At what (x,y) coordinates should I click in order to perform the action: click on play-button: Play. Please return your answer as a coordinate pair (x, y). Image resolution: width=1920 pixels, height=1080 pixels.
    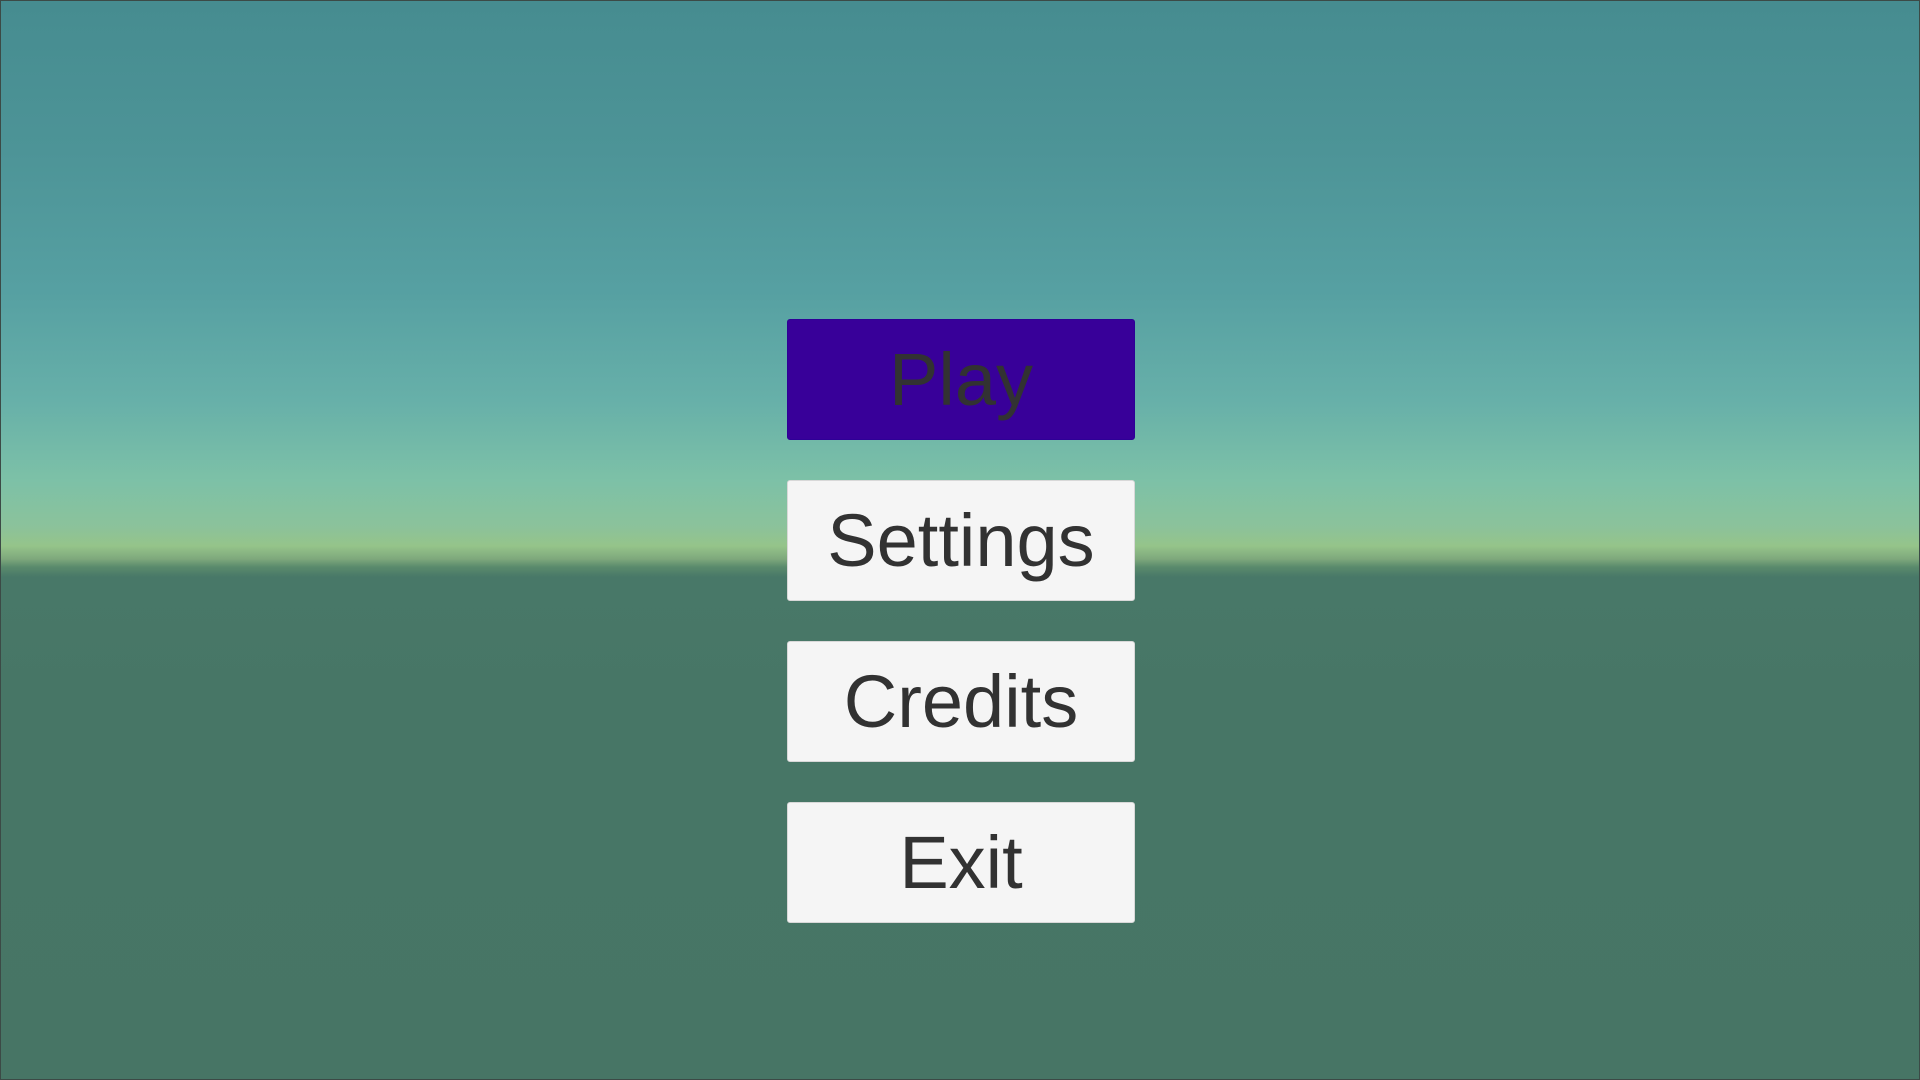
    Looking at the image, I should click on (961, 379).